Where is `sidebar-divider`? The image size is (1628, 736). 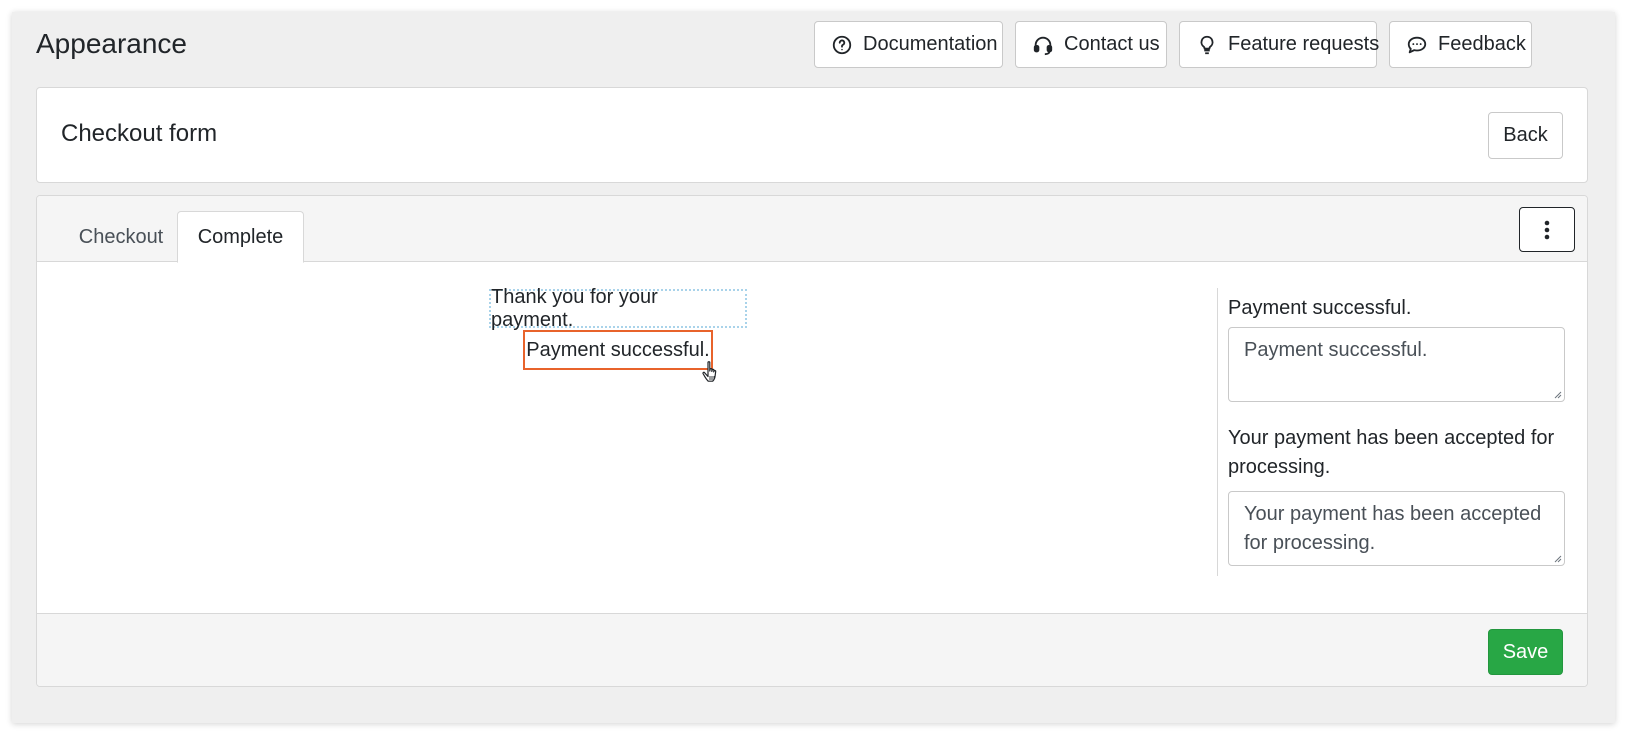 sidebar-divider is located at coordinates (1217, 432).